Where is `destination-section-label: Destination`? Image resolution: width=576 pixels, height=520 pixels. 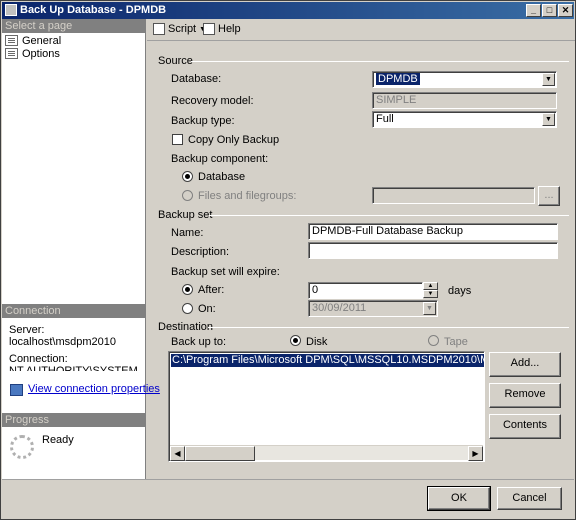
destination-section-label: Destination is located at coordinates (186, 327).